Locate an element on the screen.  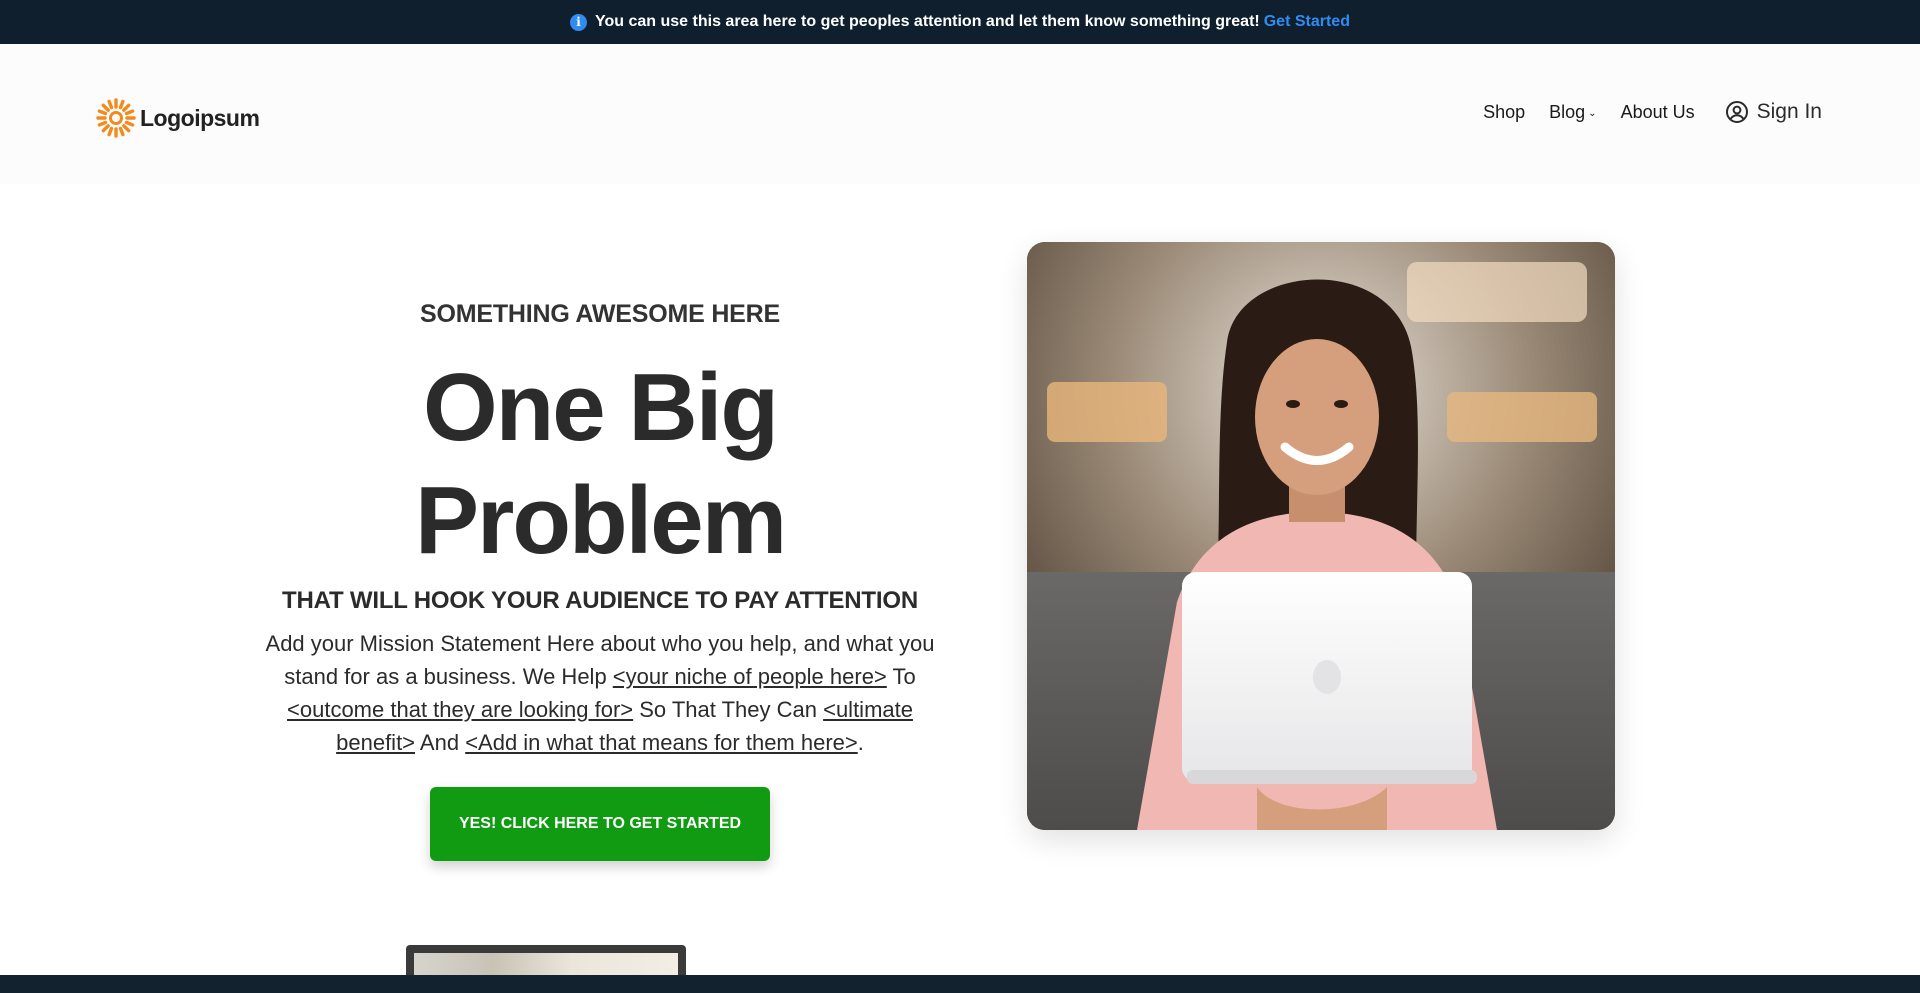
nav-item-label: Blog is located at coordinates (1567, 111).